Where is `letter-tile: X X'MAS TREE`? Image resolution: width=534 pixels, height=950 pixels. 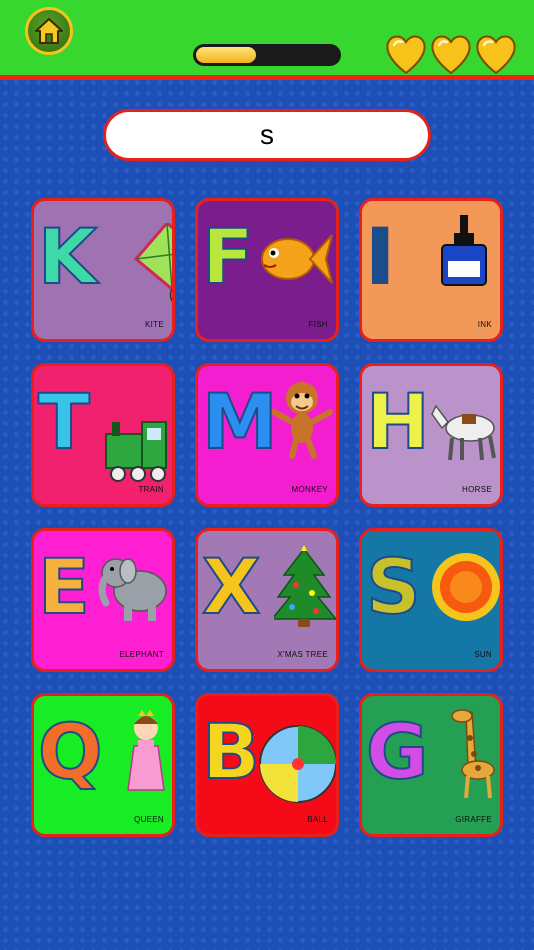 letter-tile: X X'MAS TREE is located at coordinates (267, 600).